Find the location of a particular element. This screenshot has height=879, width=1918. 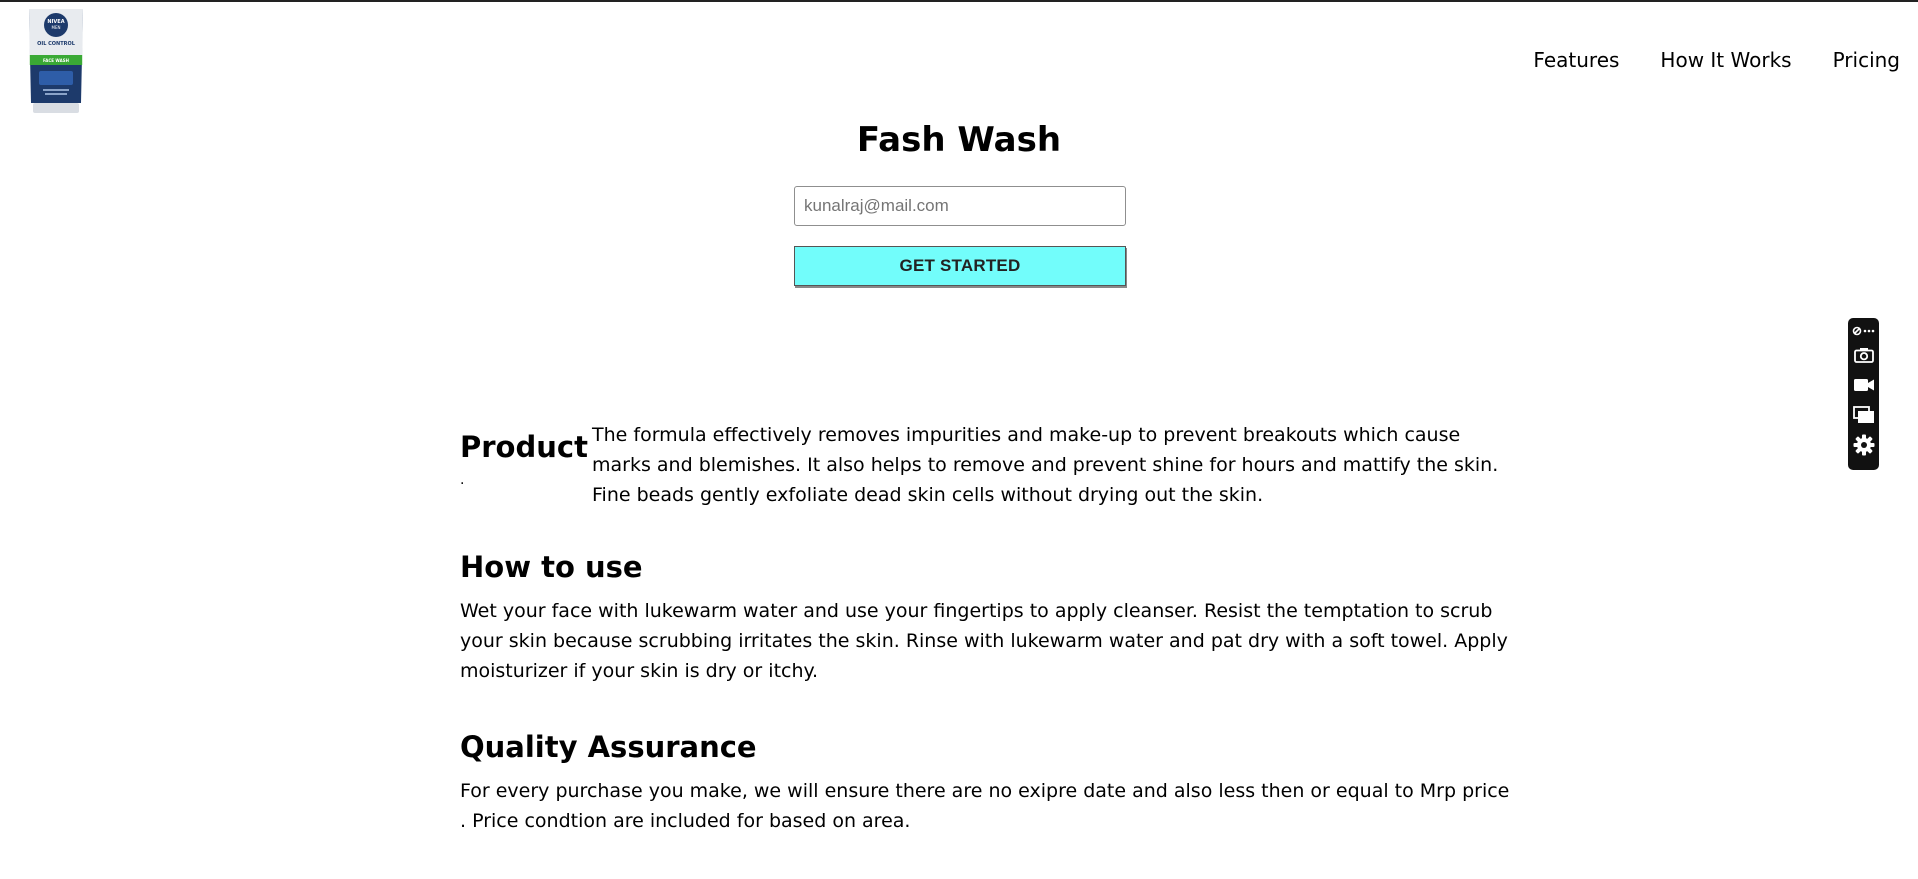

windows-icon is located at coordinates (1863, 415).